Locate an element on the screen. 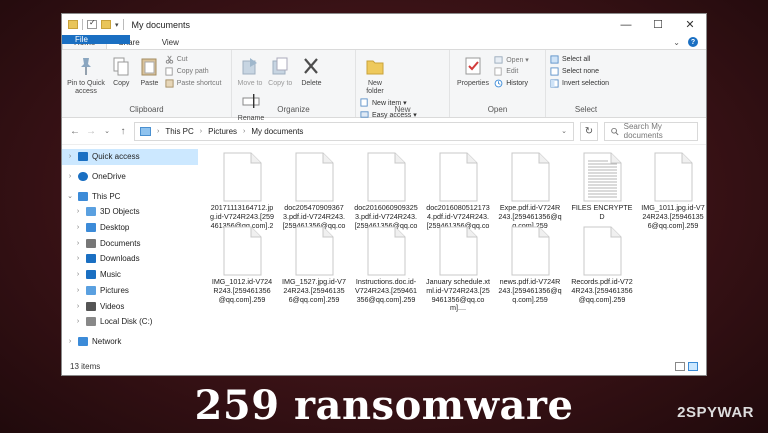 The width and height of the screenshot is (768, 433). select-all-button: Select all is located at coordinates (579, 59).